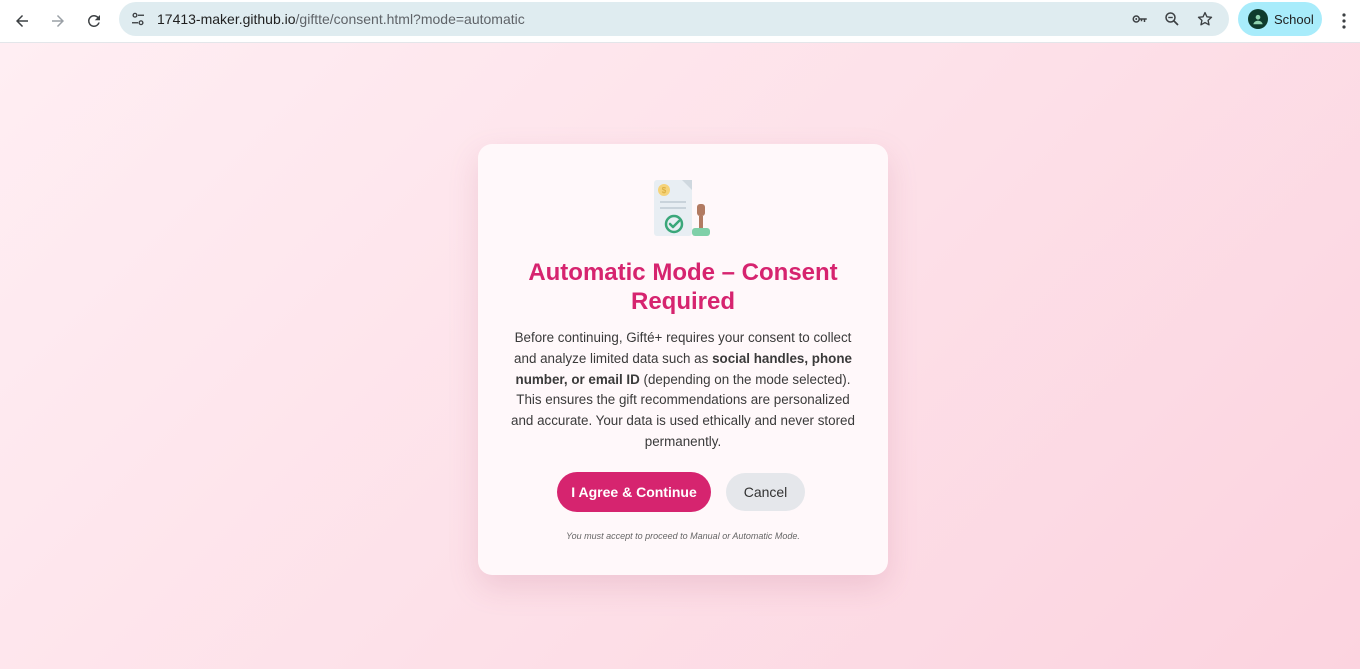 The image size is (1360, 669). I want to click on key-icon, so click(1139, 19).